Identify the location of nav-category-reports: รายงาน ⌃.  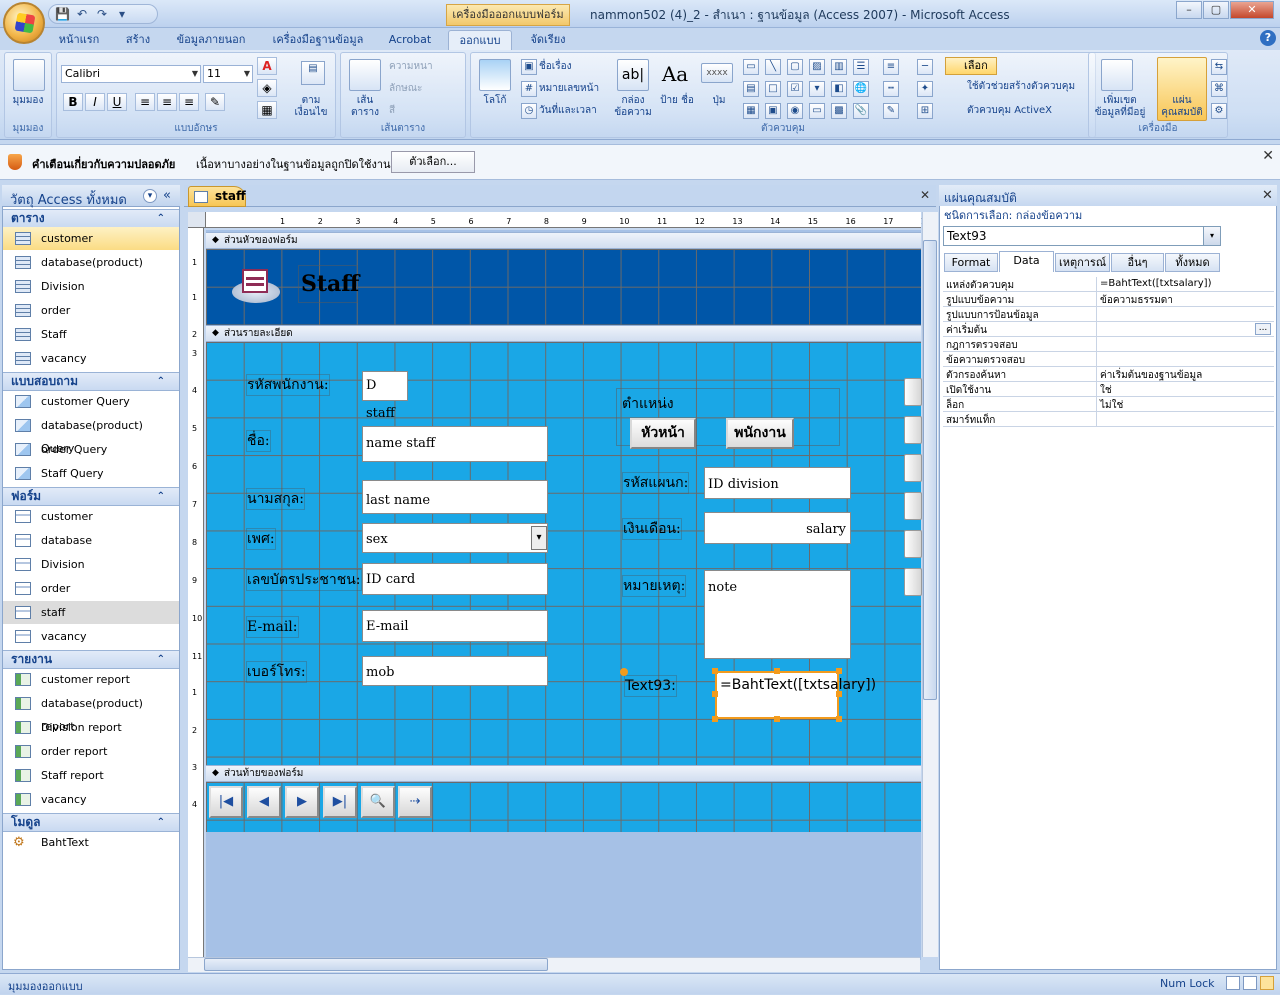
(91, 659).